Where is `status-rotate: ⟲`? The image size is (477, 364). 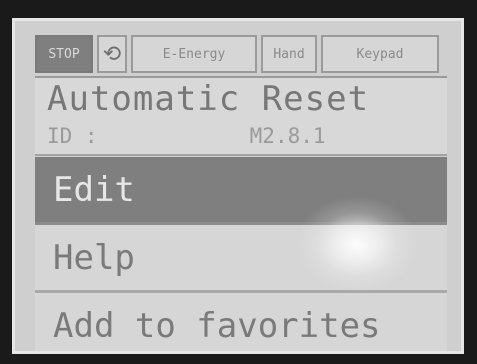
status-rotate: ⟲ is located at coordinates (112, 54).